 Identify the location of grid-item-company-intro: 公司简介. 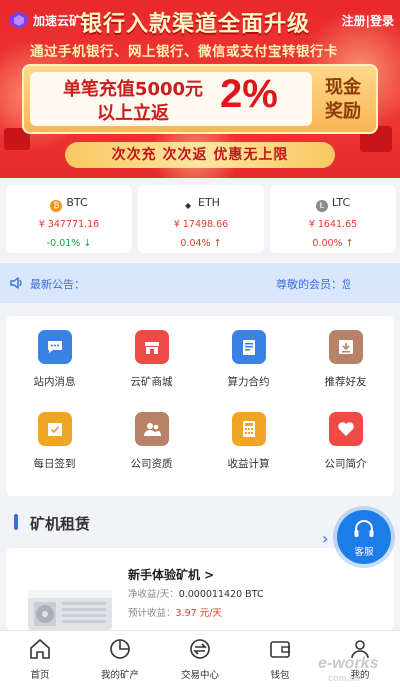
(345, 438).